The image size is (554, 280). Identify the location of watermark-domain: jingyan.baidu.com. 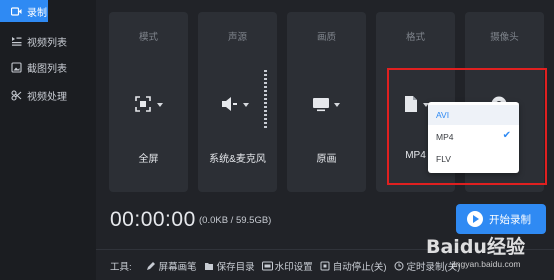
(486, 264).